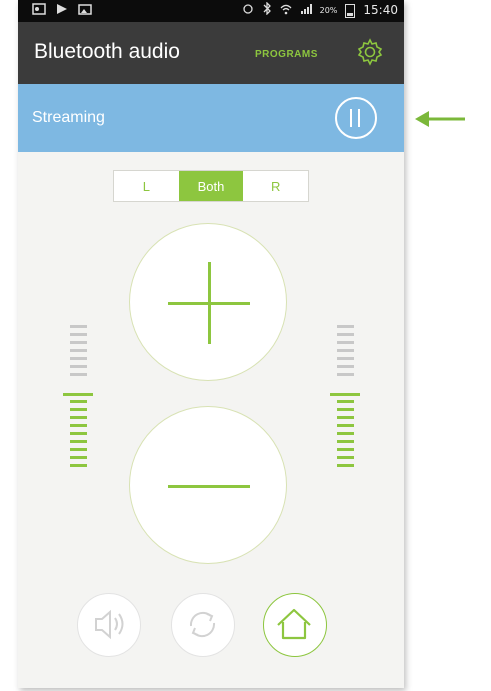 Image resolution: width=491 pixels, height=691 pixels. Describe the element at coordinates (275, 186) in the screenshot. I see `ear-option-right: R` at that location.